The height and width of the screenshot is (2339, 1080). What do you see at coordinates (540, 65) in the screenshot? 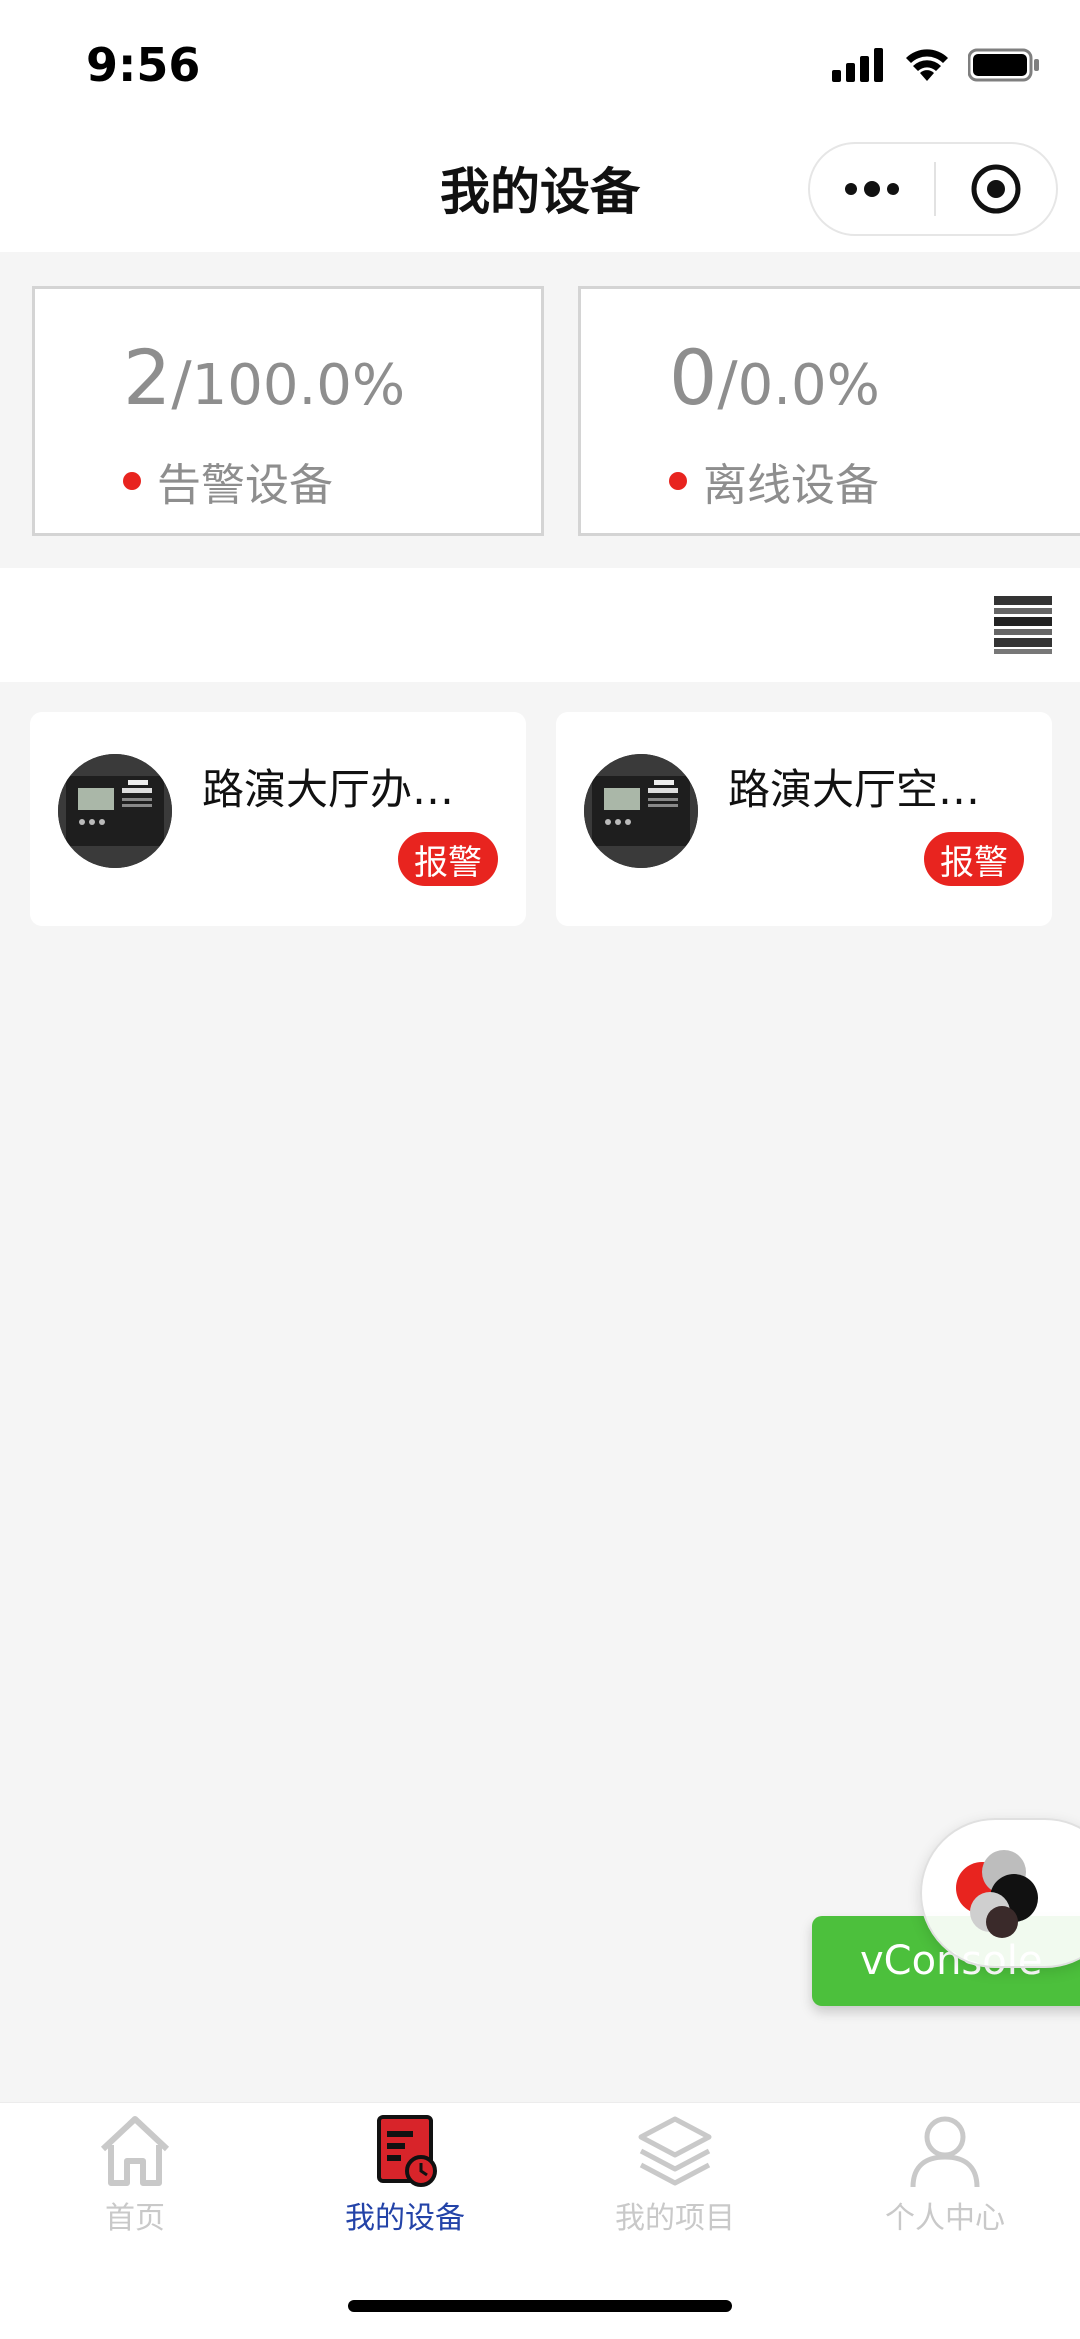
I see `status-bar: 9:56` at bounding box center [540, 65].